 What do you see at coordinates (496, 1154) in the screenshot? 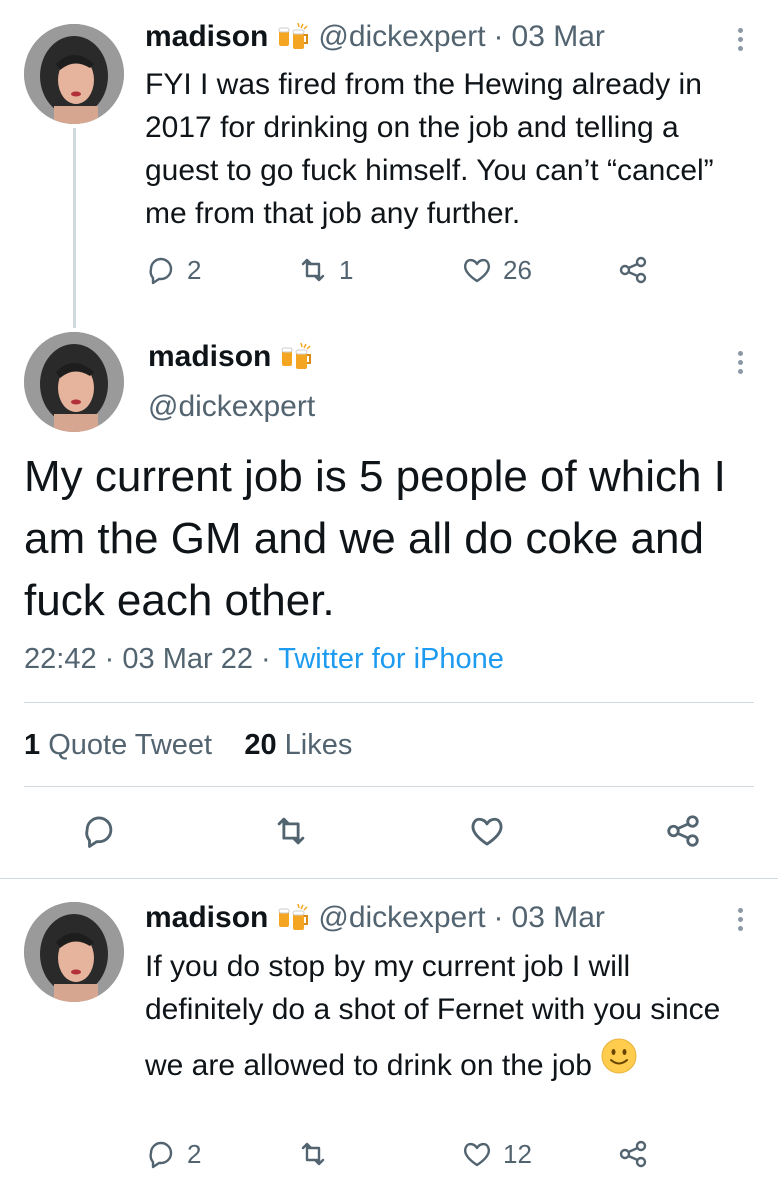
I see `like-button: 12` at bounding box center [496, 1154].